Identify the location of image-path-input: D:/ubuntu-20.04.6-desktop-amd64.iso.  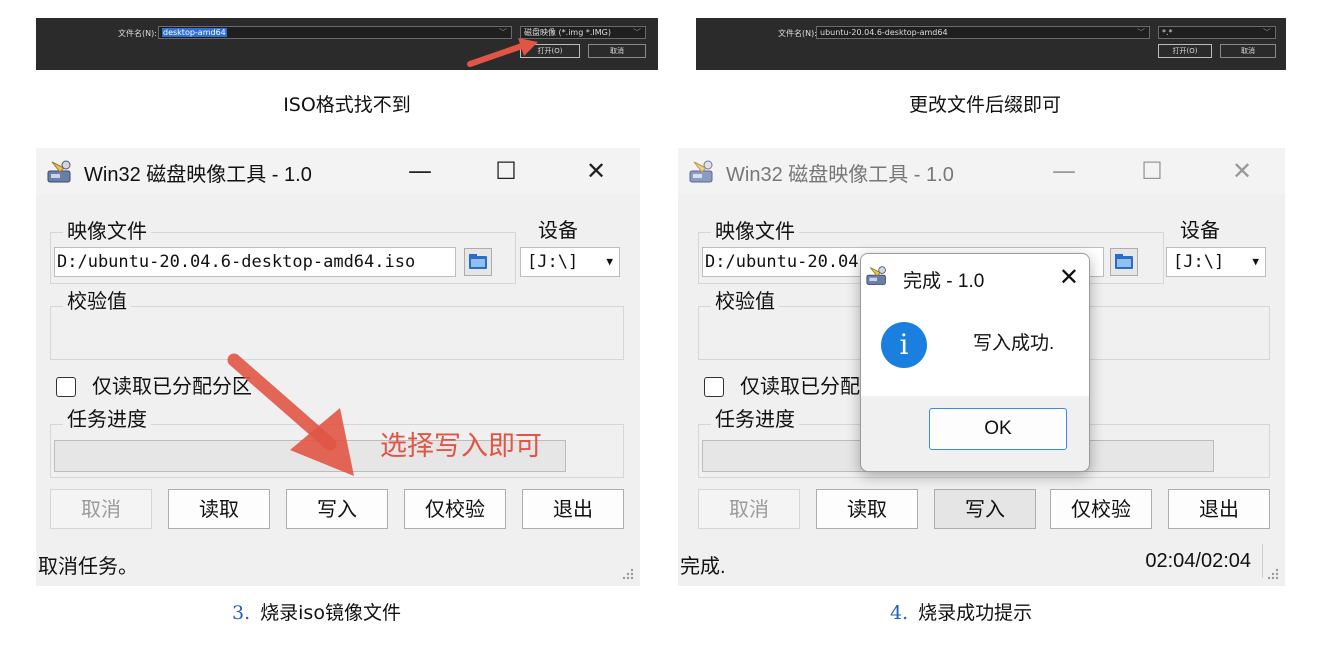
(255, 262).